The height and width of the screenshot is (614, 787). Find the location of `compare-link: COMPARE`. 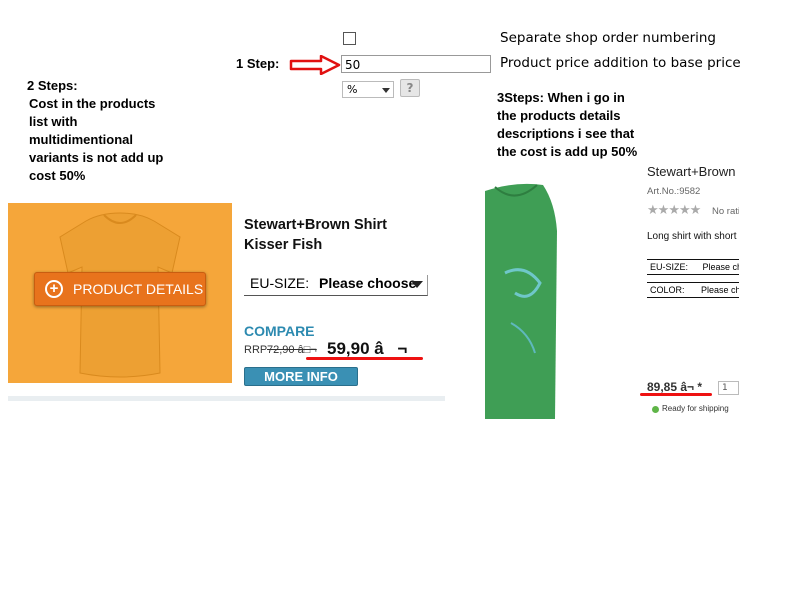

compare-link: COMPARE is located at coordinates (279, 331).